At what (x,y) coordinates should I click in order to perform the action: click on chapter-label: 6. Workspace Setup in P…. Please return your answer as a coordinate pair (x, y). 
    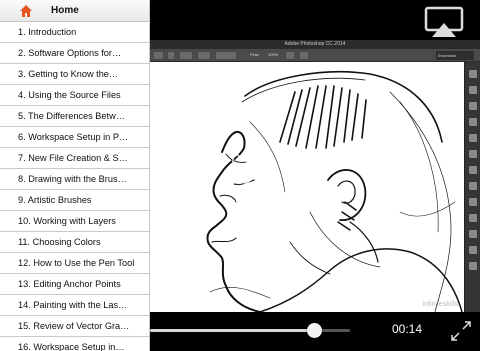
    Looking at the image, I should click on (73, 137).